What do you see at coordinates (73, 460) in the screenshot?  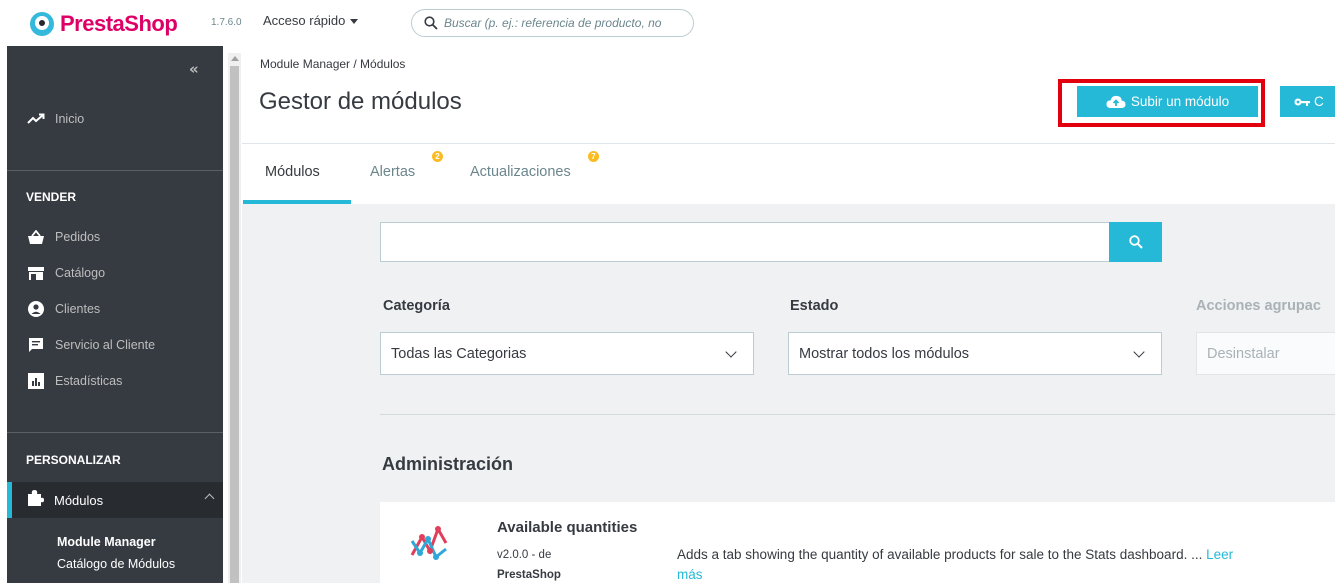 I see `section-heading-customize: PERSONALIZAR` at bounding box center [73, 460].